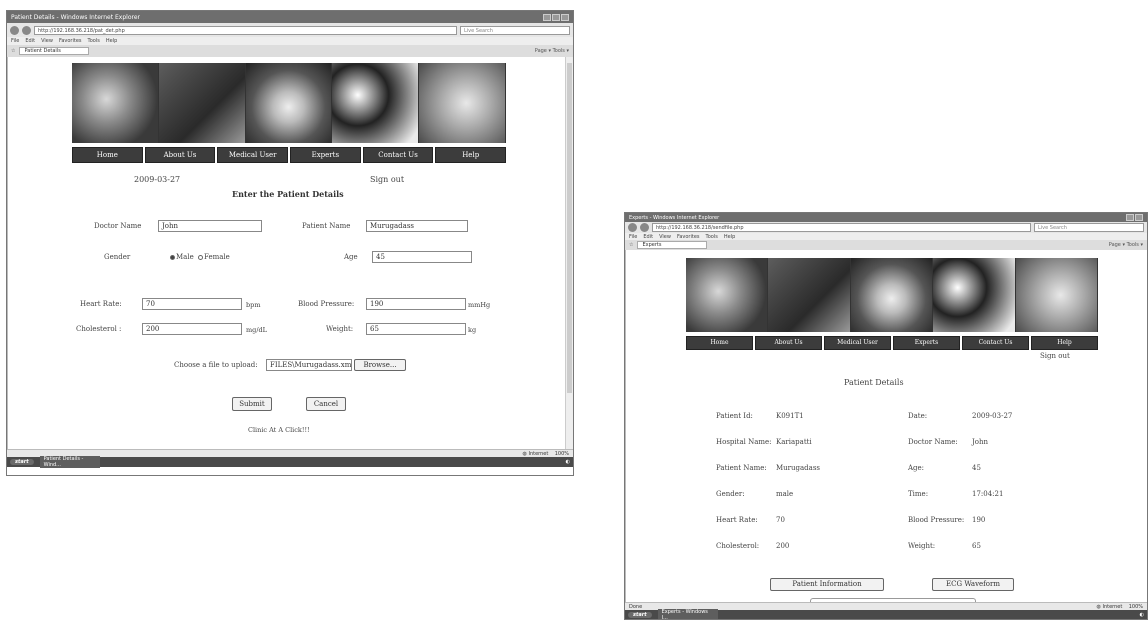 The width and height of the screenshot is (1148, 620). What do you see at coordinates (117, 257) in the screenshot?
I see `gender-label: Gender` at bounding box center [117, 257].